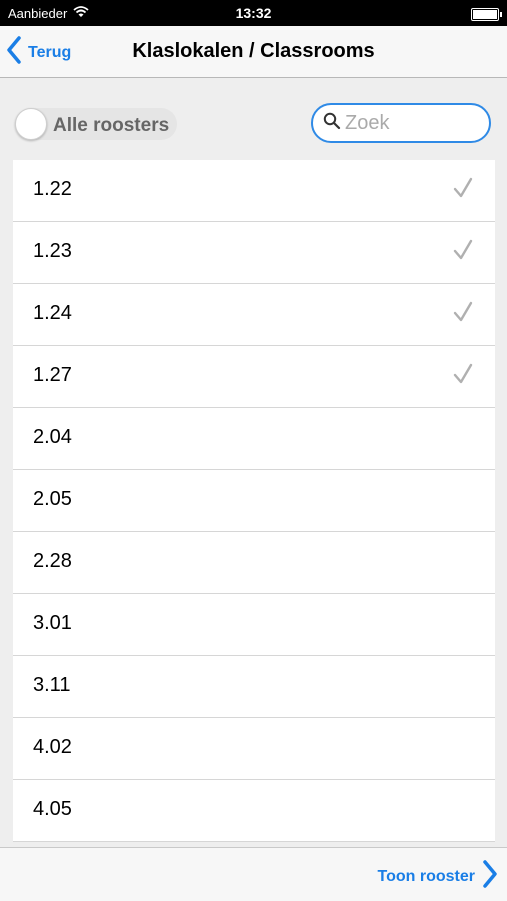 This screenshot has width=507, height=901. What do you see at coordinates (253, 874) in the screenshot?
I see `bottom-toolbar: Toon rooster` at bounding box center [253, 874].